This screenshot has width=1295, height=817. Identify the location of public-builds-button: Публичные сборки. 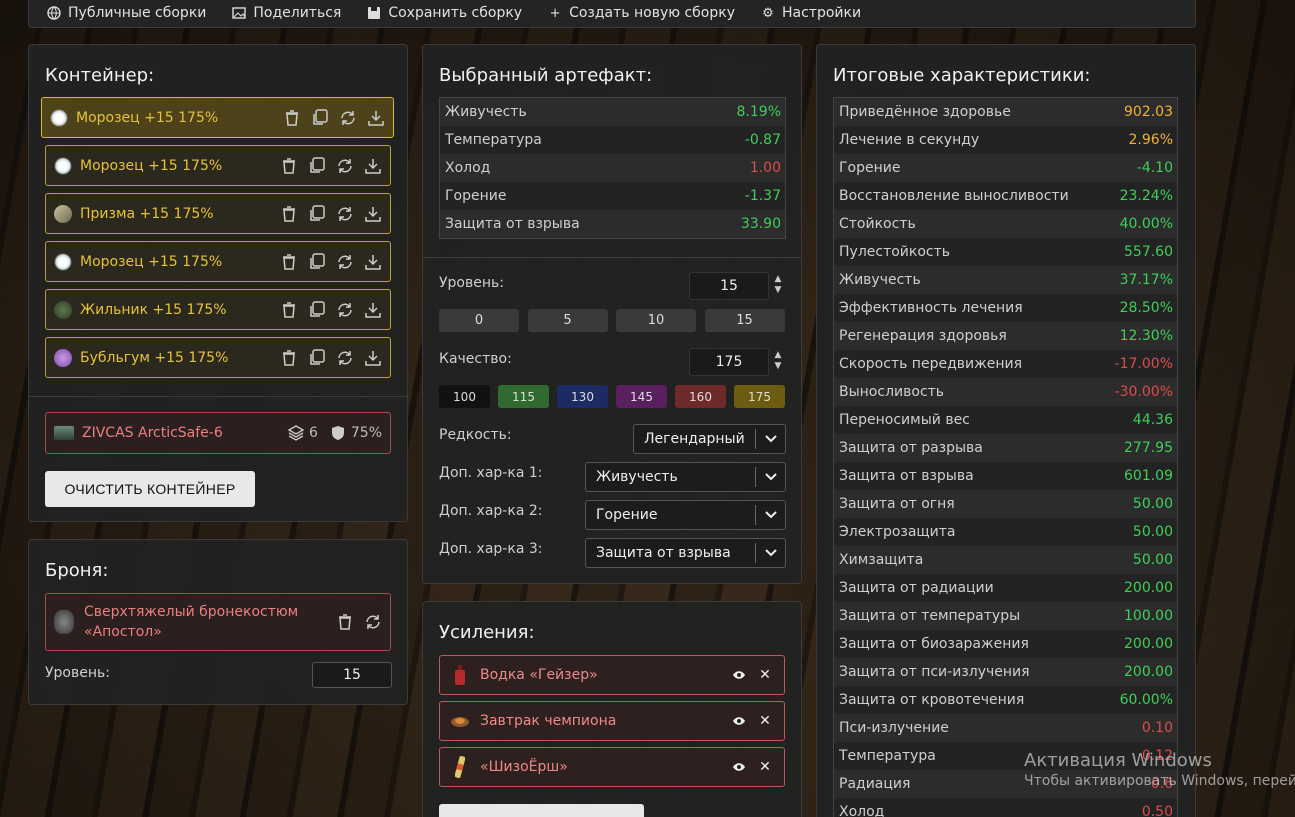
(126, 13).